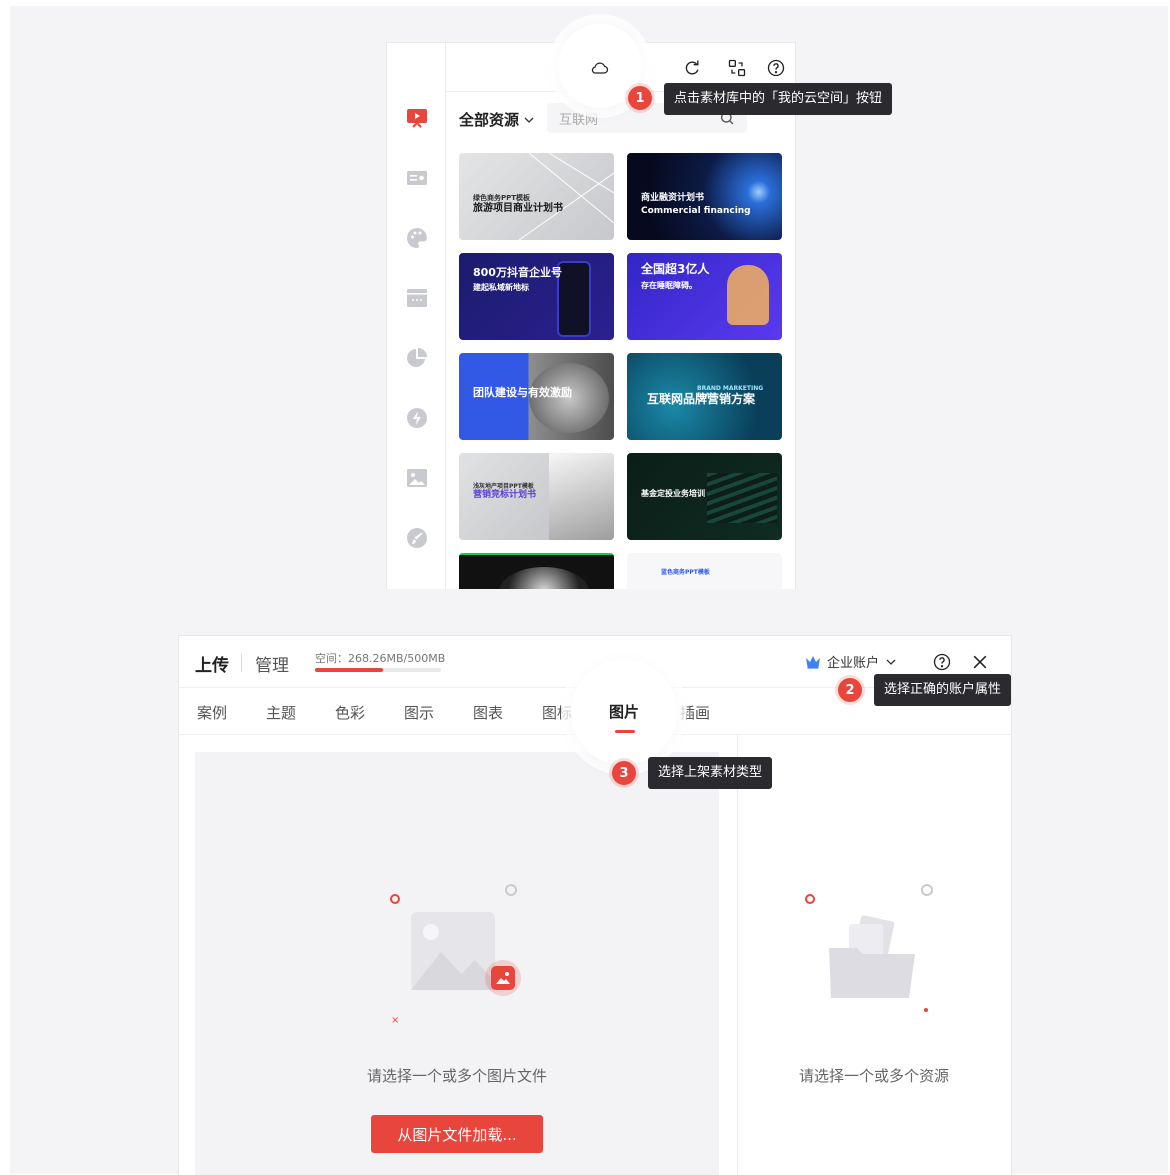 The height and width of the screenshot is (1175, 1170). I want to click on resource-filter-dropdown: 全部资源, so click(497, 119).